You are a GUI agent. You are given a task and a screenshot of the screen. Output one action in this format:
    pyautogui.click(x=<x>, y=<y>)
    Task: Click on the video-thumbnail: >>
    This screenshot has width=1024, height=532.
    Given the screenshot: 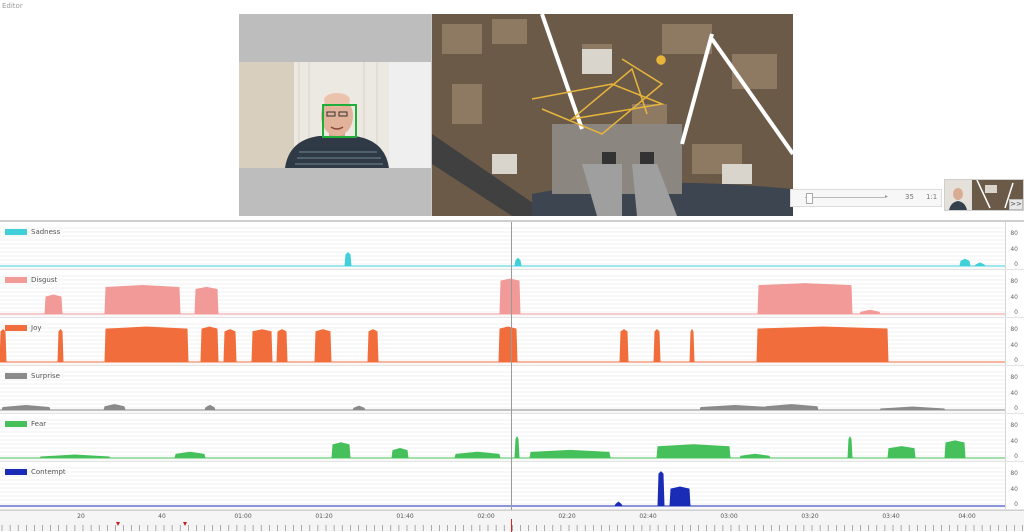 What is the action you would take?
    pyautogui.click(x=984, y=195)
    